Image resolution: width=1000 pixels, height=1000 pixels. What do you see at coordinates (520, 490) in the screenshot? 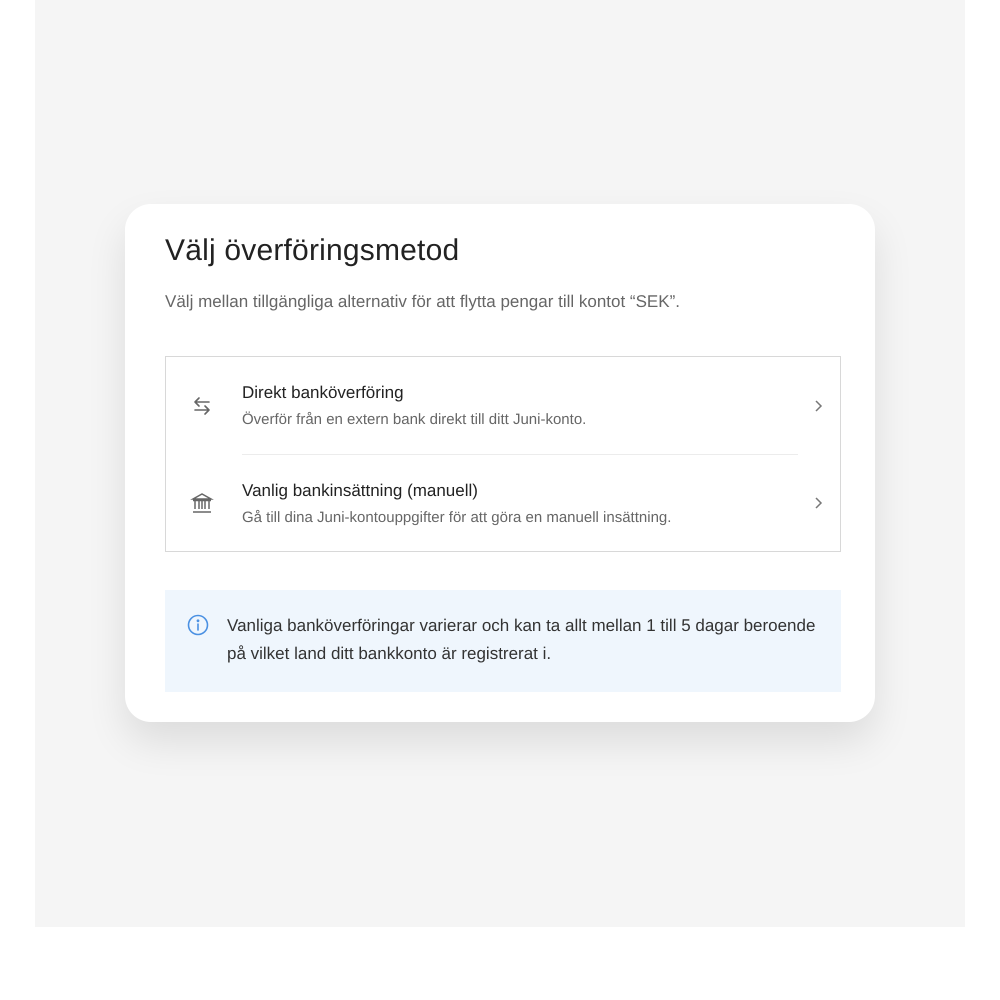
I see `option-title: Vanlig bankinsättning (manuell)` at bounding box center [520, 490].